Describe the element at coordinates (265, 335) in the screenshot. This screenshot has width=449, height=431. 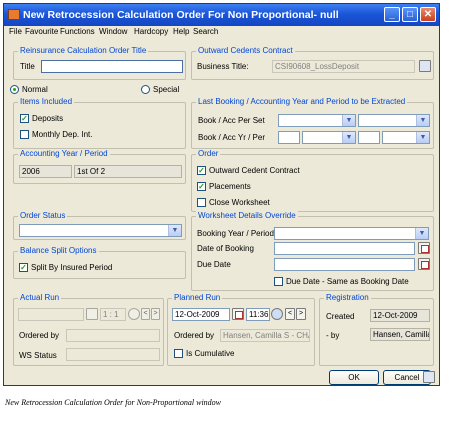
I see `planned-ordered-by-field: Hansen, Camilla S - CHAN` at that location.